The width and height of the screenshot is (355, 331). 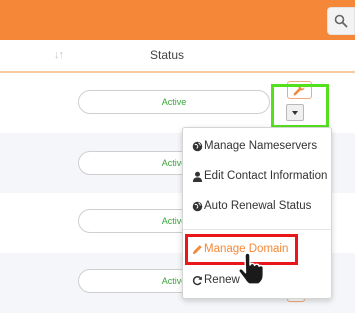 I want to click on menu-item-edit-contact-information: Edit Contact Information, so click(x=257, y=177).